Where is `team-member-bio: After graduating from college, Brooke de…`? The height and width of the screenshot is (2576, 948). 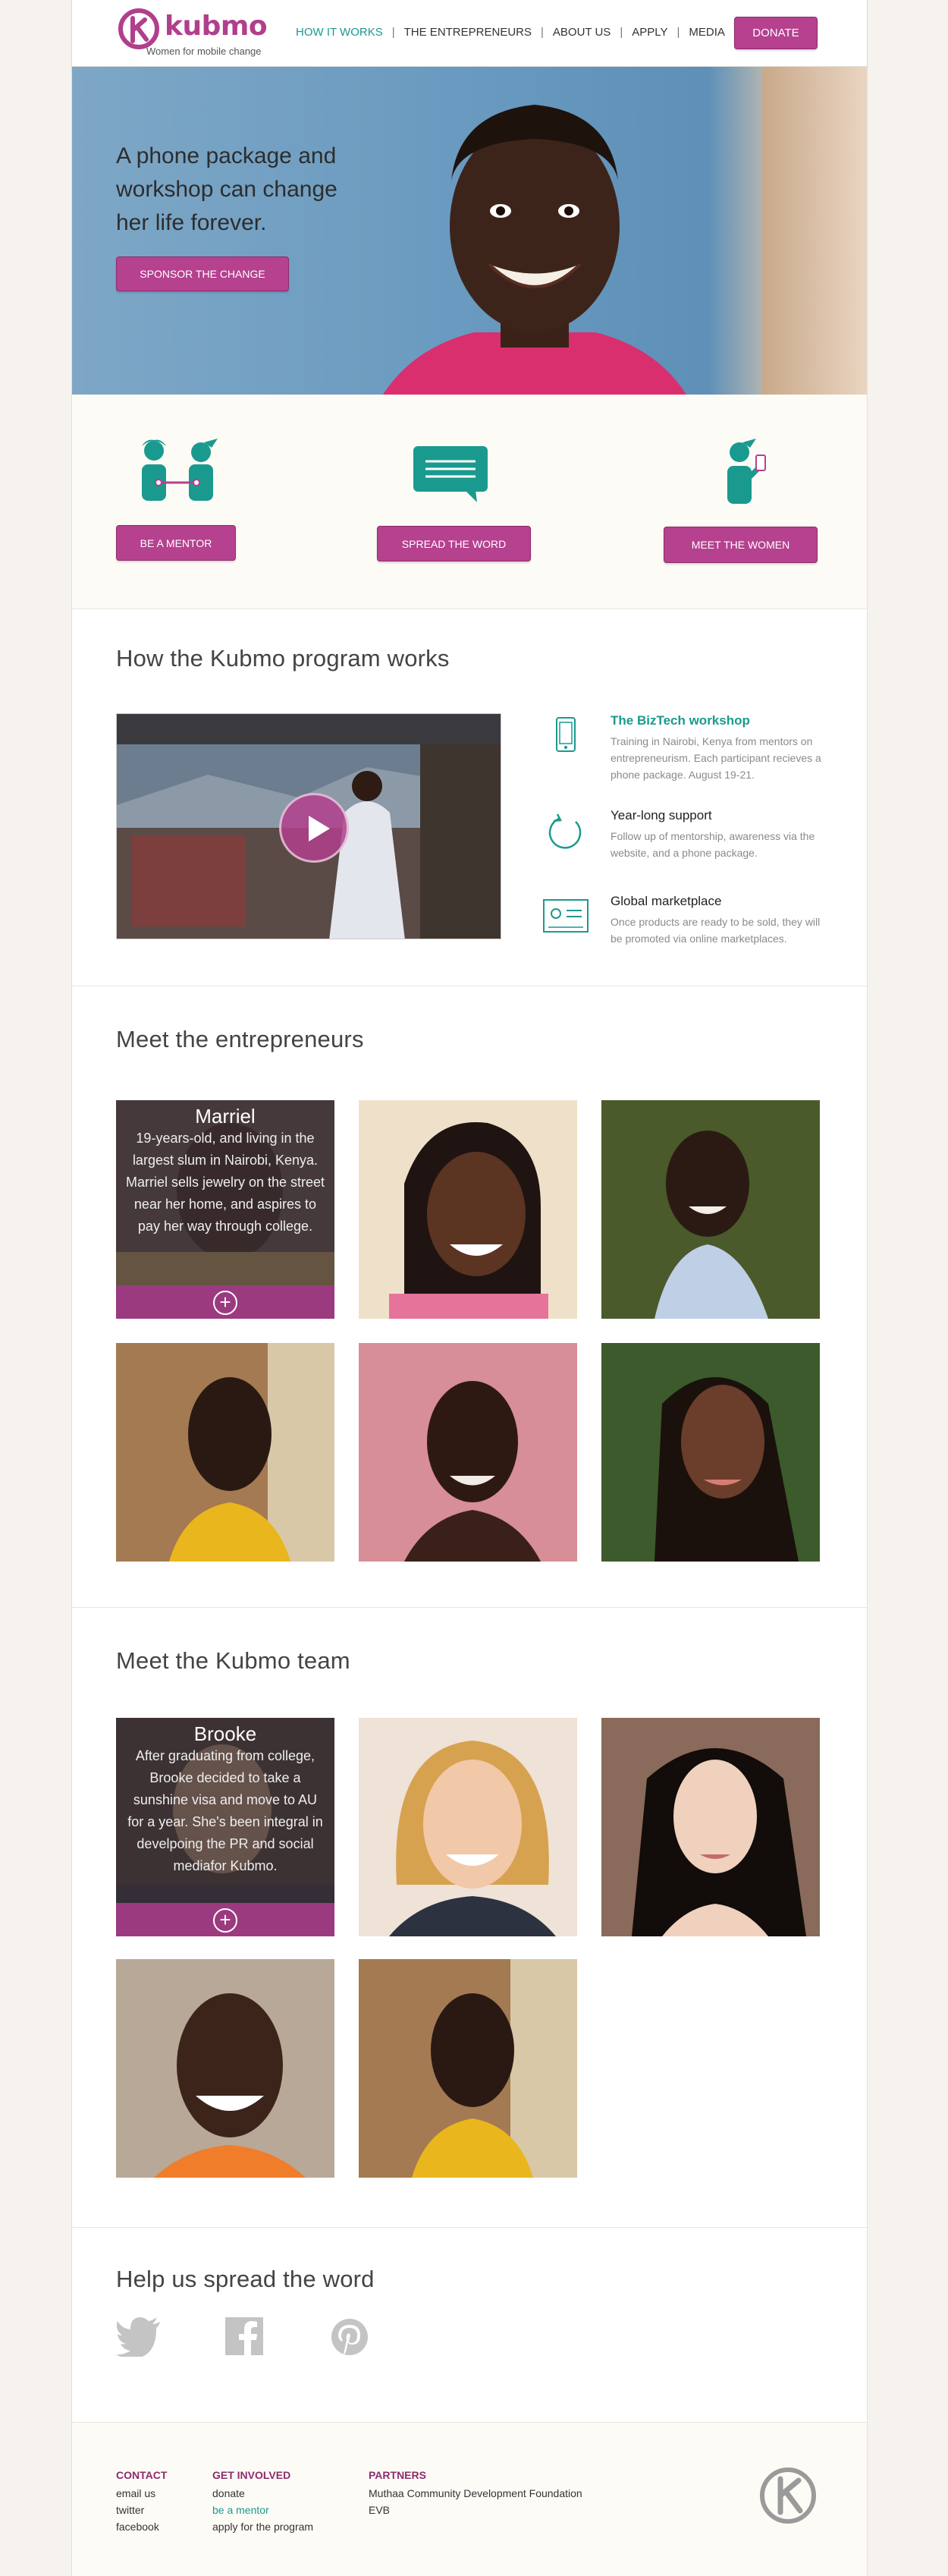
team-member-bio: After graduating from college, Brooke de… is located at coordinates (225, 1810).